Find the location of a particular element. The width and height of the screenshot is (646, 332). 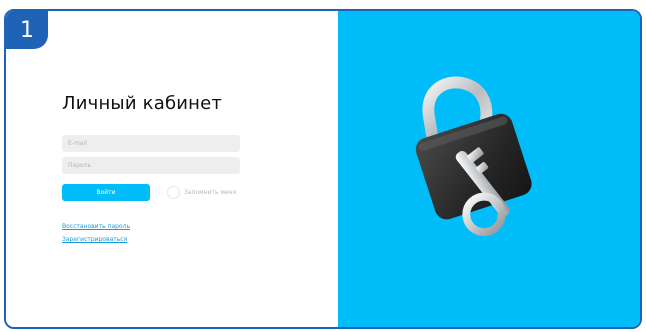

login-button: Войти is located at coordinates (106, 192).